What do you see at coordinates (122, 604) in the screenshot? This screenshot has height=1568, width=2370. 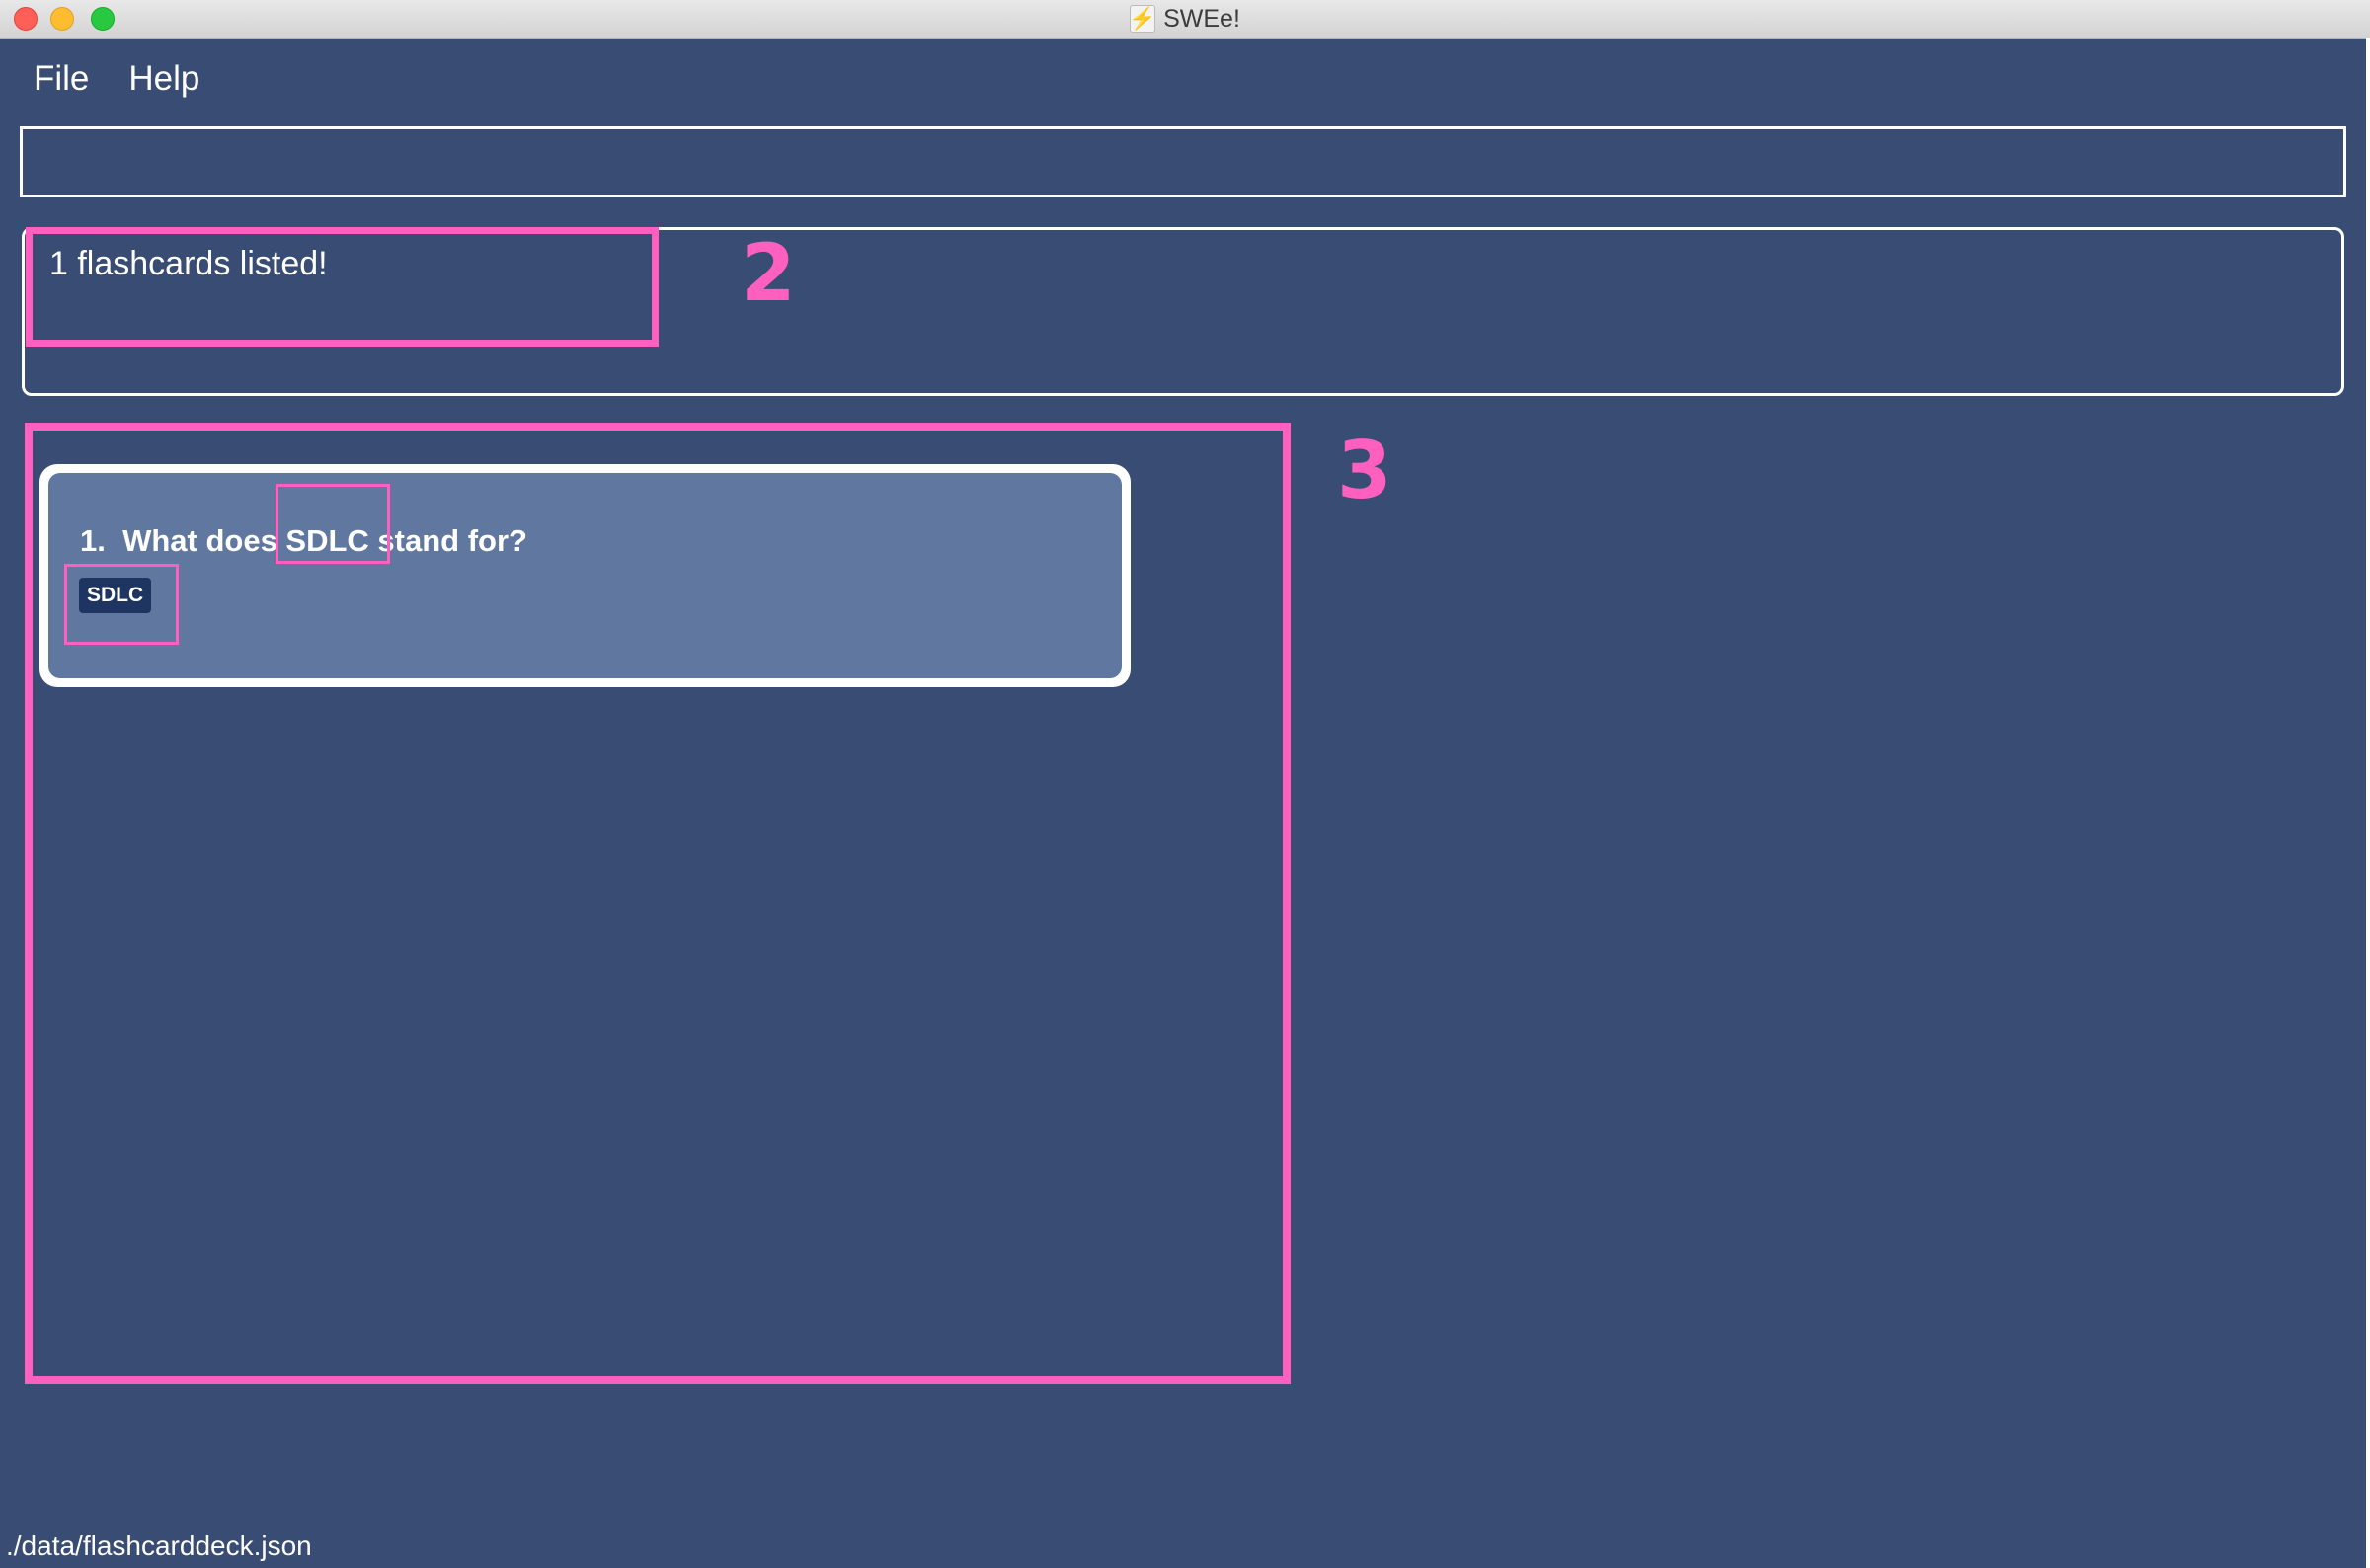 I see `annotation-box-tag` at bounding box center [122, 604].